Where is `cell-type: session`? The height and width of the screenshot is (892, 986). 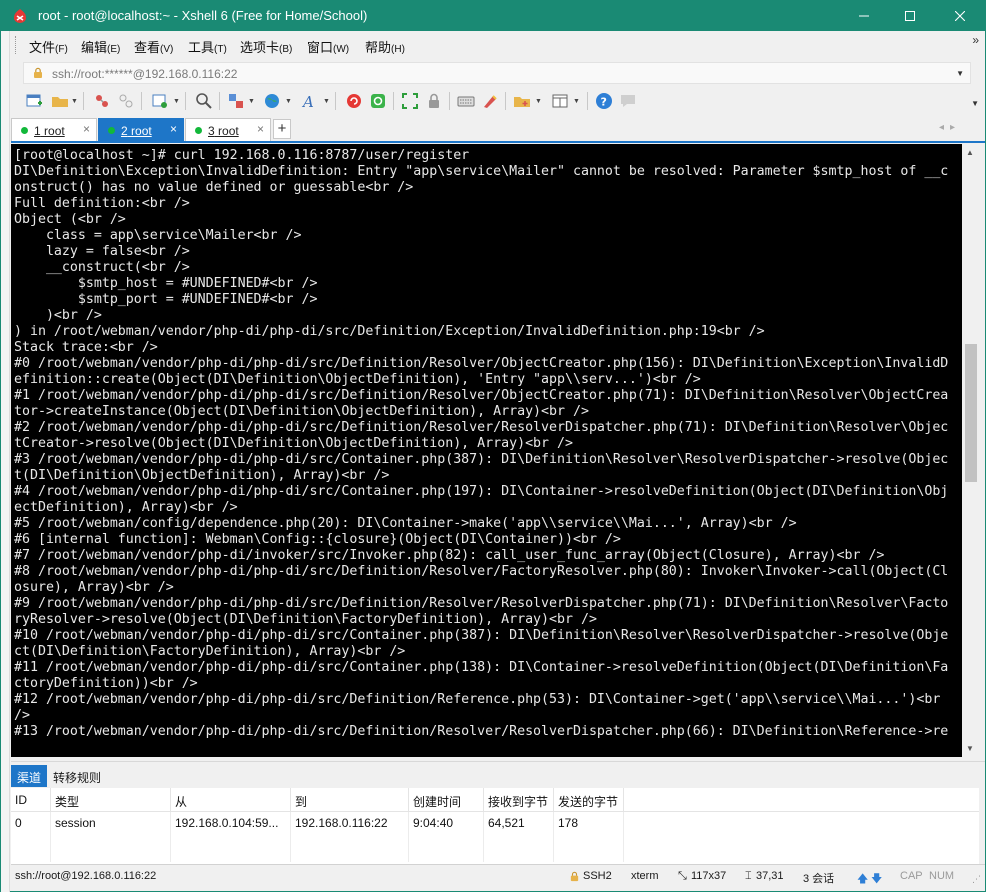 cell-type: session is located at coordinates (111, 837).